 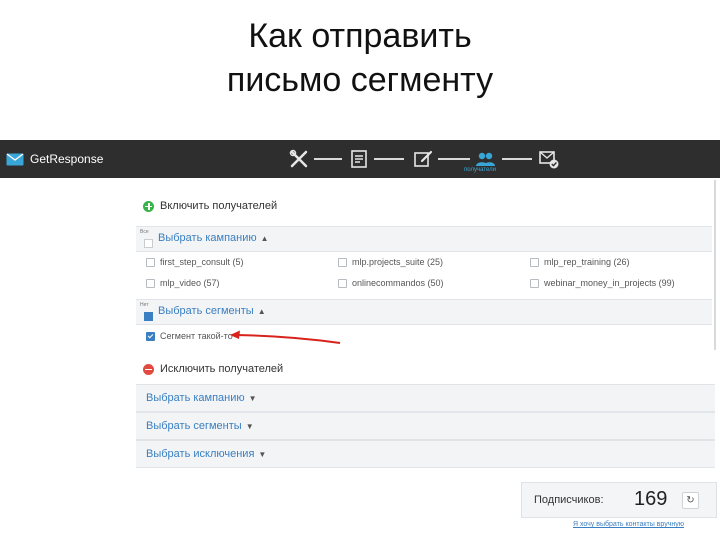 What do you see at coordinates (202, 262) in the screenshot?
I see `campaign-label: first_step_consult (5)` at bounding box center [202, 262].